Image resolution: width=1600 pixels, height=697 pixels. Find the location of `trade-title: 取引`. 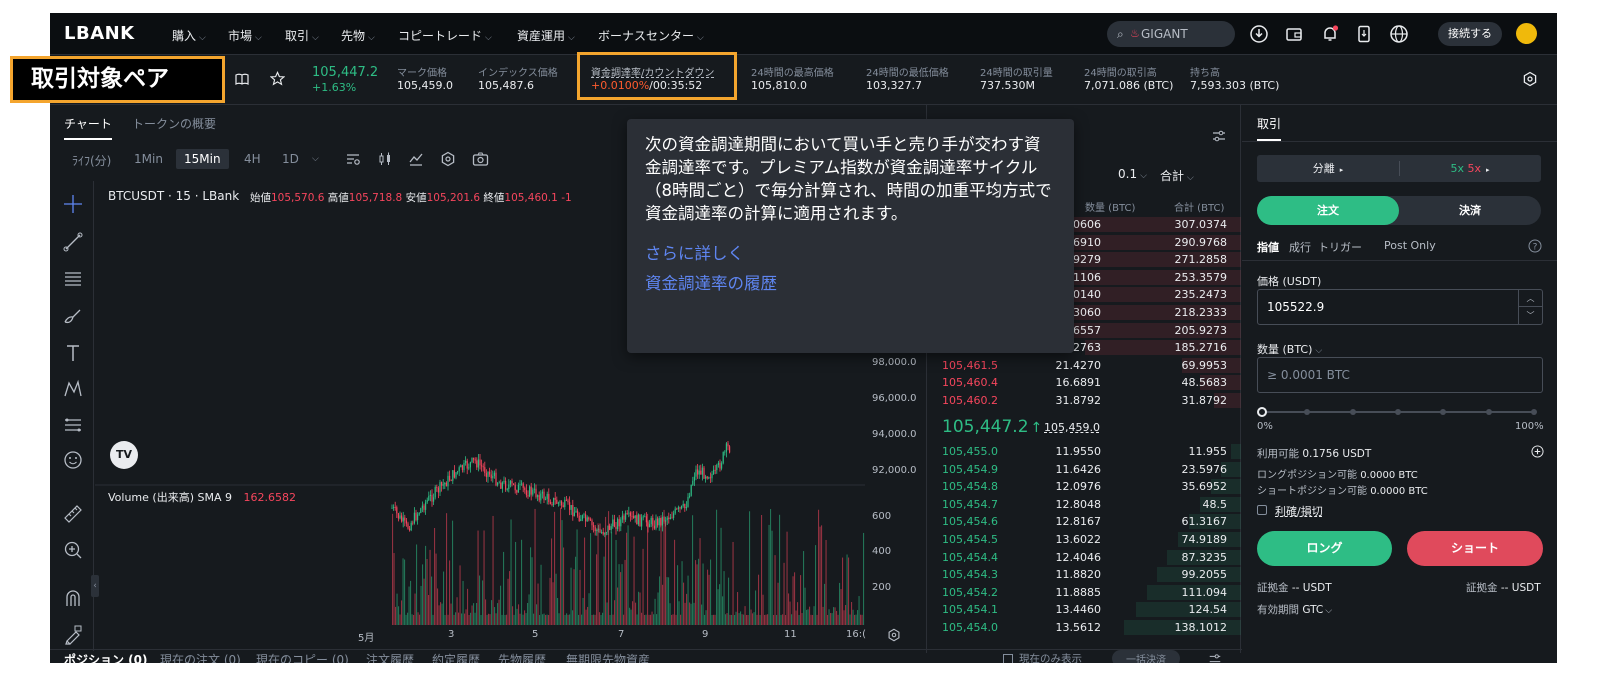

trade-title: 取引 is located at coordinates (1269, 128).